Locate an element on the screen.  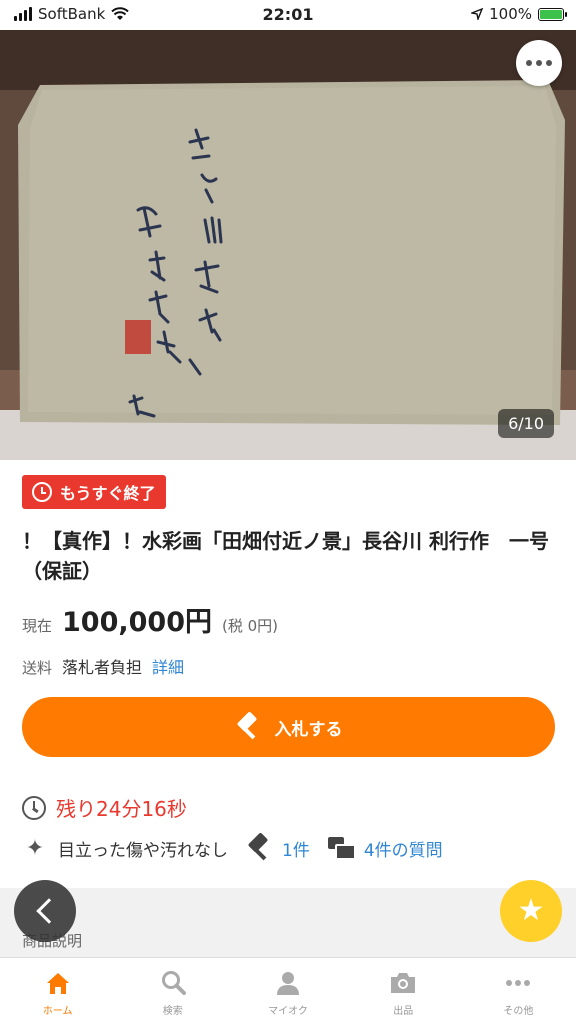
questions-link: 4件の質問 is located at coordinates (385, 848).